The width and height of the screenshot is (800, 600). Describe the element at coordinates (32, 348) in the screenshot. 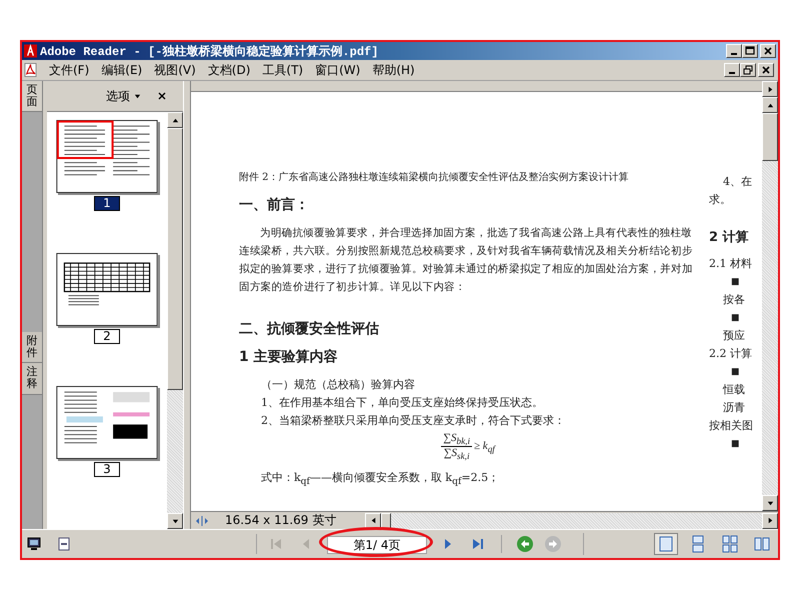

I see `side-tab: 附件` at that location.